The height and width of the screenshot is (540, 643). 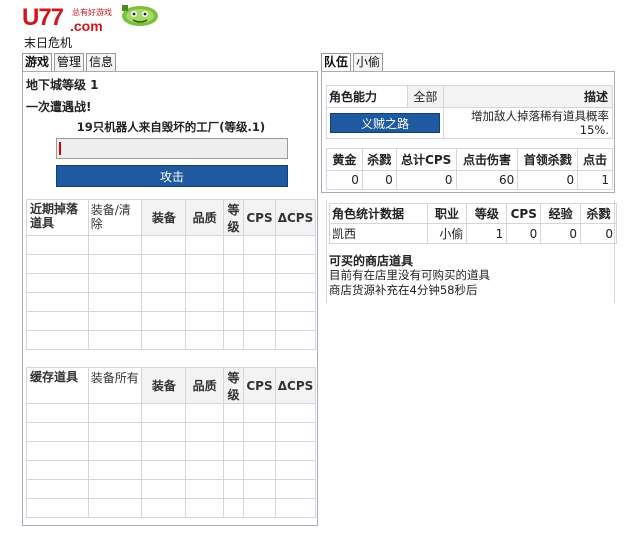 What do you see at coordinates (57, 385) in the screenshot?
I see `stored-items-title: 缓存道具` at bounding box center [57, 385].